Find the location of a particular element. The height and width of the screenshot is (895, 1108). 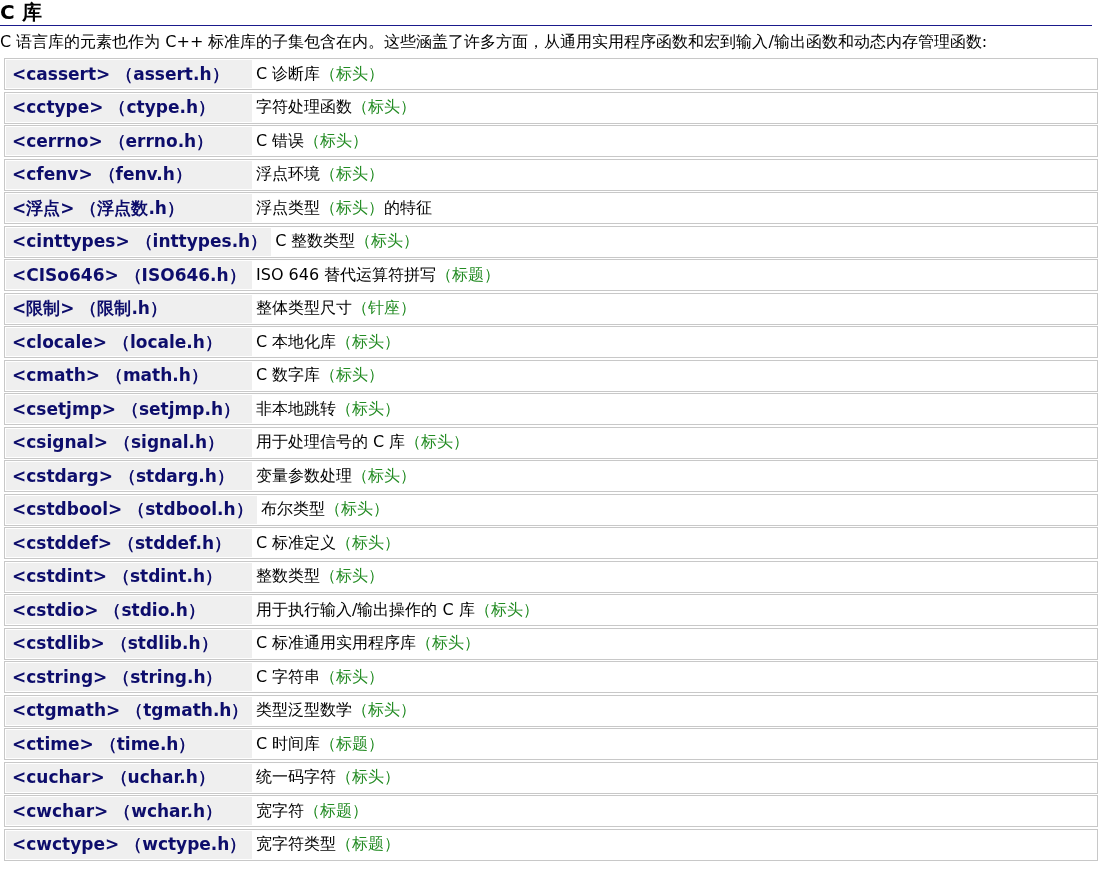

library-description: 变量参数处理（标头） is located at coordinates (336, 476).